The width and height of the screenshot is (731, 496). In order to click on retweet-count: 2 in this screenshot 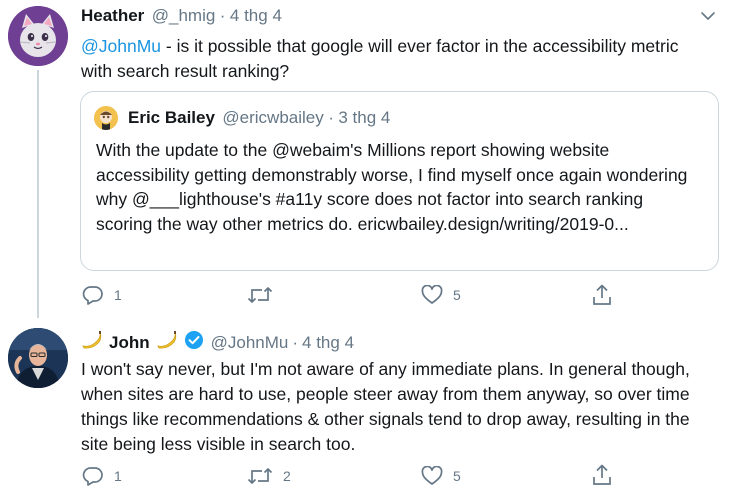, I will do `click(287, 476)`.